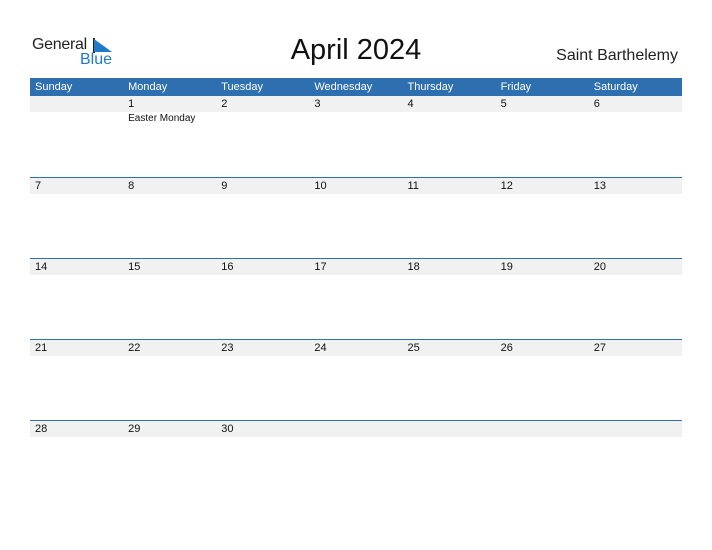 This screenshot has width=712, height=550. What do you see at coordinates (599, 267) in the screenshot?
I see `day-number: 20` at bounding box center [599, 267].